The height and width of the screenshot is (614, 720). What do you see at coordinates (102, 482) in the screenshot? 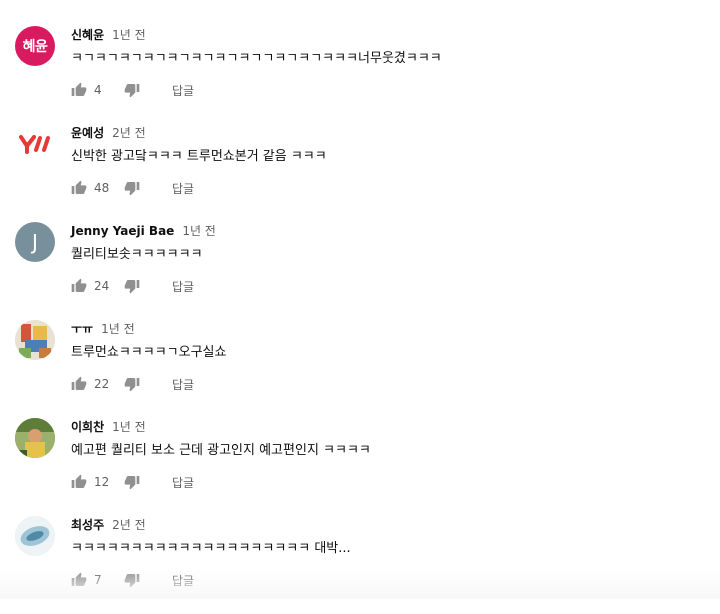
I see `like-count: 12` at bounding box center [102, 482].